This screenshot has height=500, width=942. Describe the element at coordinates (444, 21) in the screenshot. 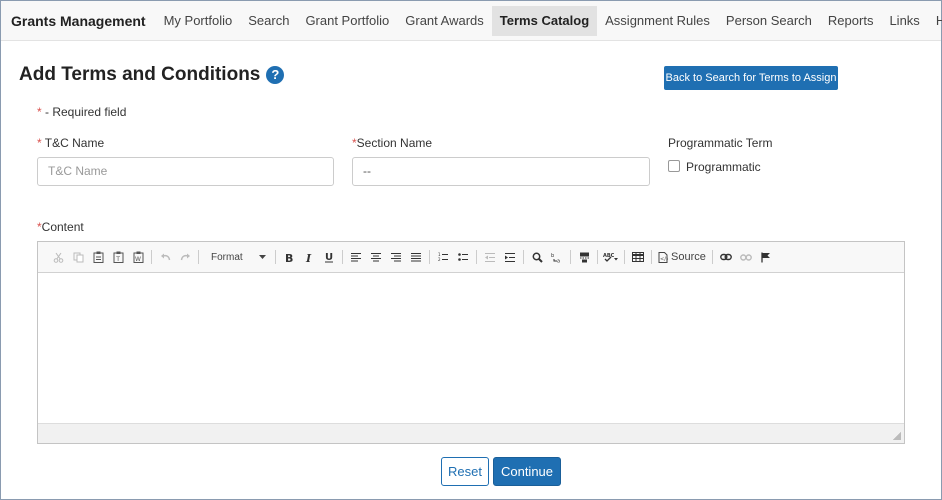

I see `nav-grant-awards: Grant Awards` at that location.